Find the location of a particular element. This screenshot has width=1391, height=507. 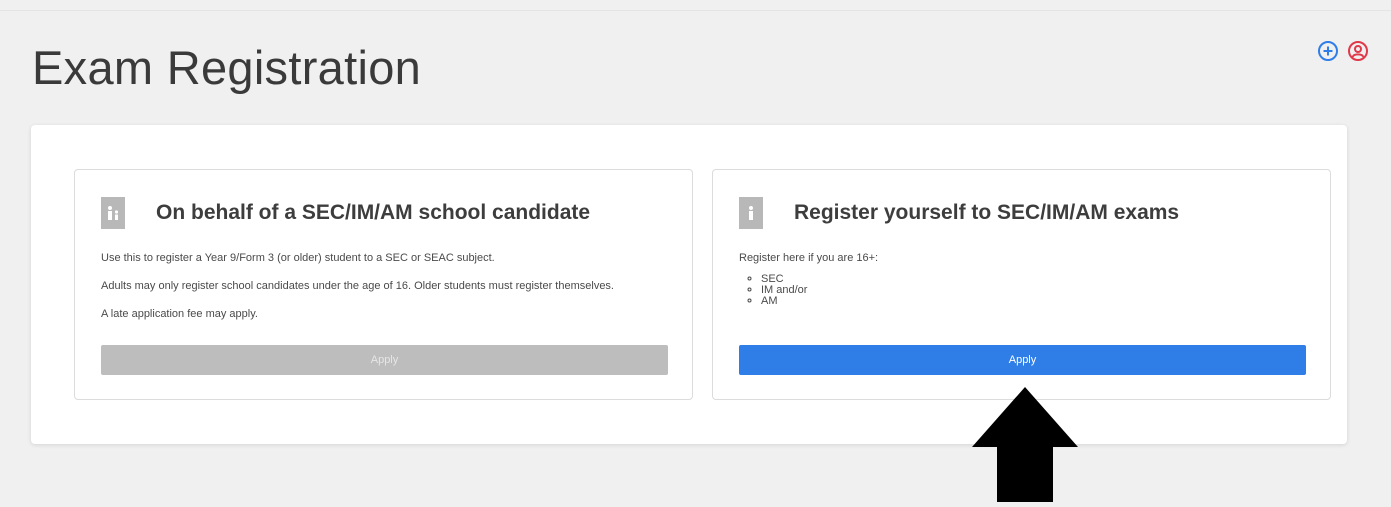

apply-button-self-registration: Apply is located at coordinates (1022, 360).